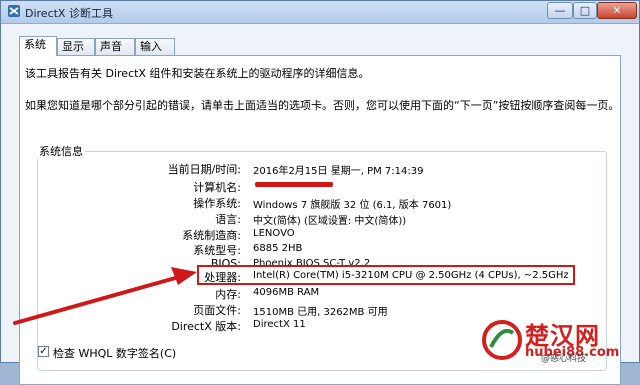 The image size is (640, 385). What do you see at coordinates (564, 359) in the screenshot?
I see `watermark-sub: @惑心科技` at bounding box center [564, 359].